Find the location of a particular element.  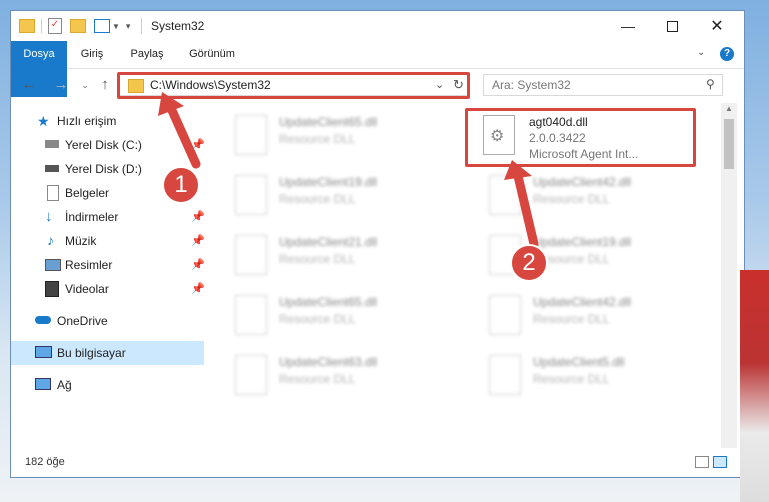

sidebar-item-label: Videolar is located at coordinates (87, 289).